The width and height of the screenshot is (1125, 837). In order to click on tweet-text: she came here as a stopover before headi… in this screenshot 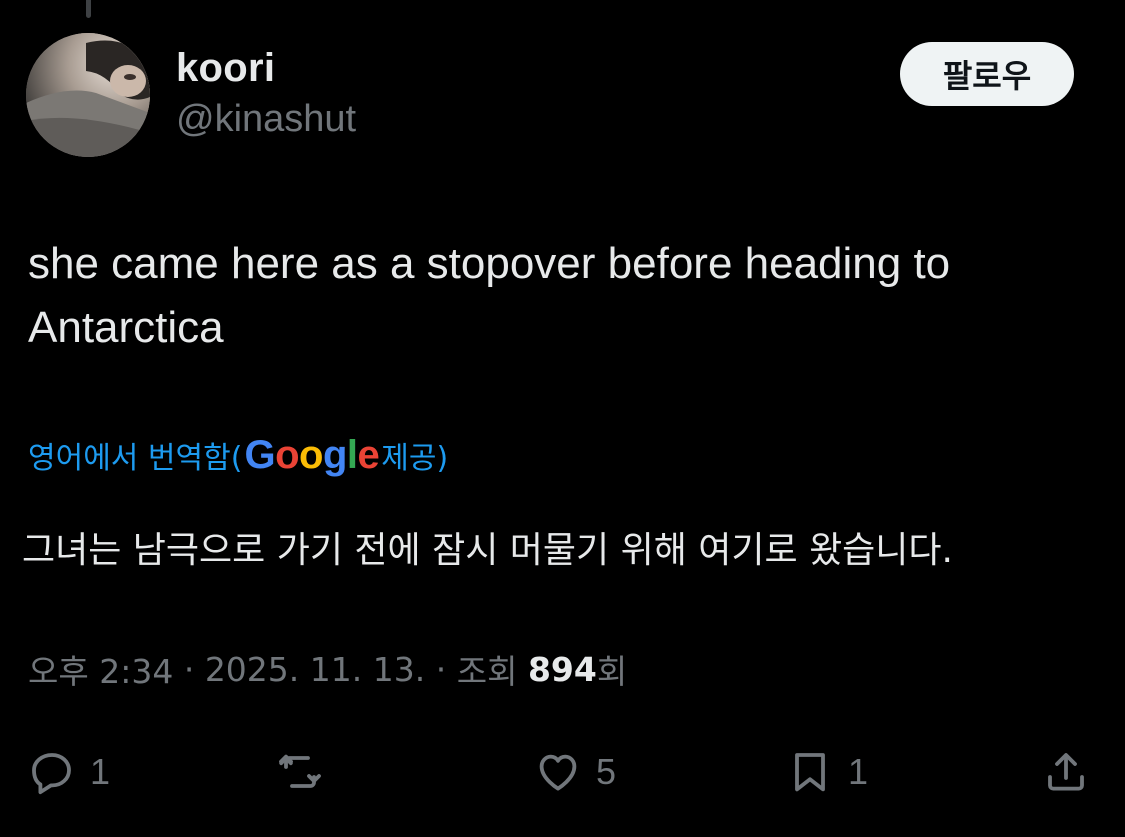, I will do `click(489, 295)`.